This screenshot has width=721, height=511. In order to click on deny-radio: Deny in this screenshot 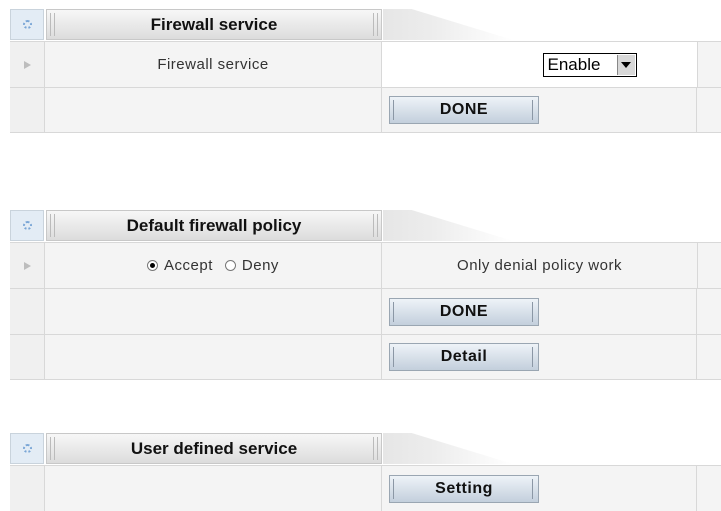, I will do `click(251, 265)`.